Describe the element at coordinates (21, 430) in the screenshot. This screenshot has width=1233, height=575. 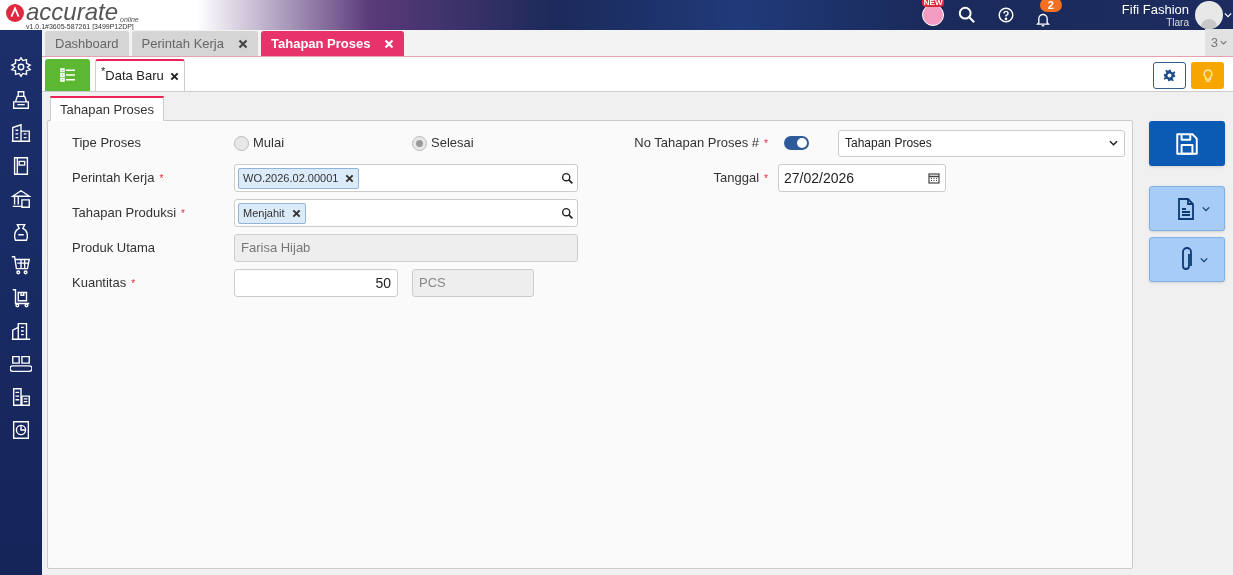
I see `report-chart-icon` at that location.